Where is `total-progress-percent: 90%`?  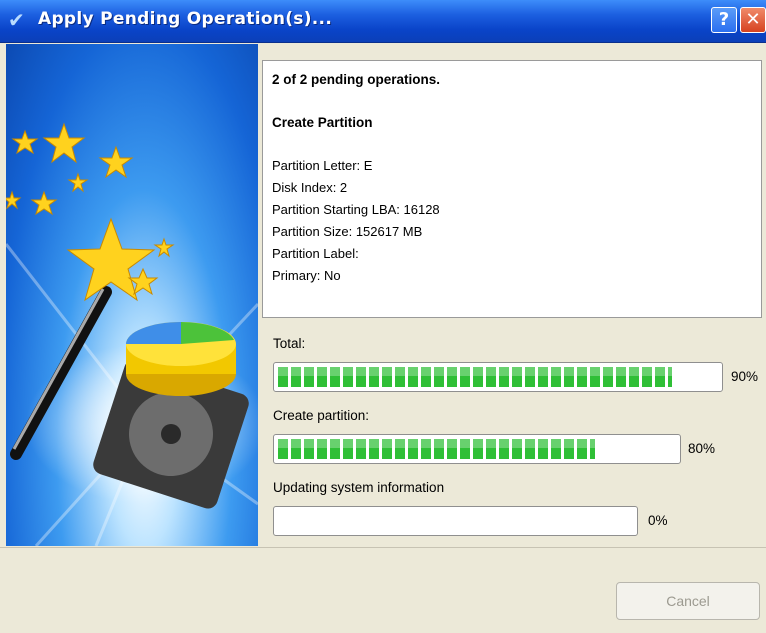 total-progress-percent: 90% is located at coordinates (745, 376).